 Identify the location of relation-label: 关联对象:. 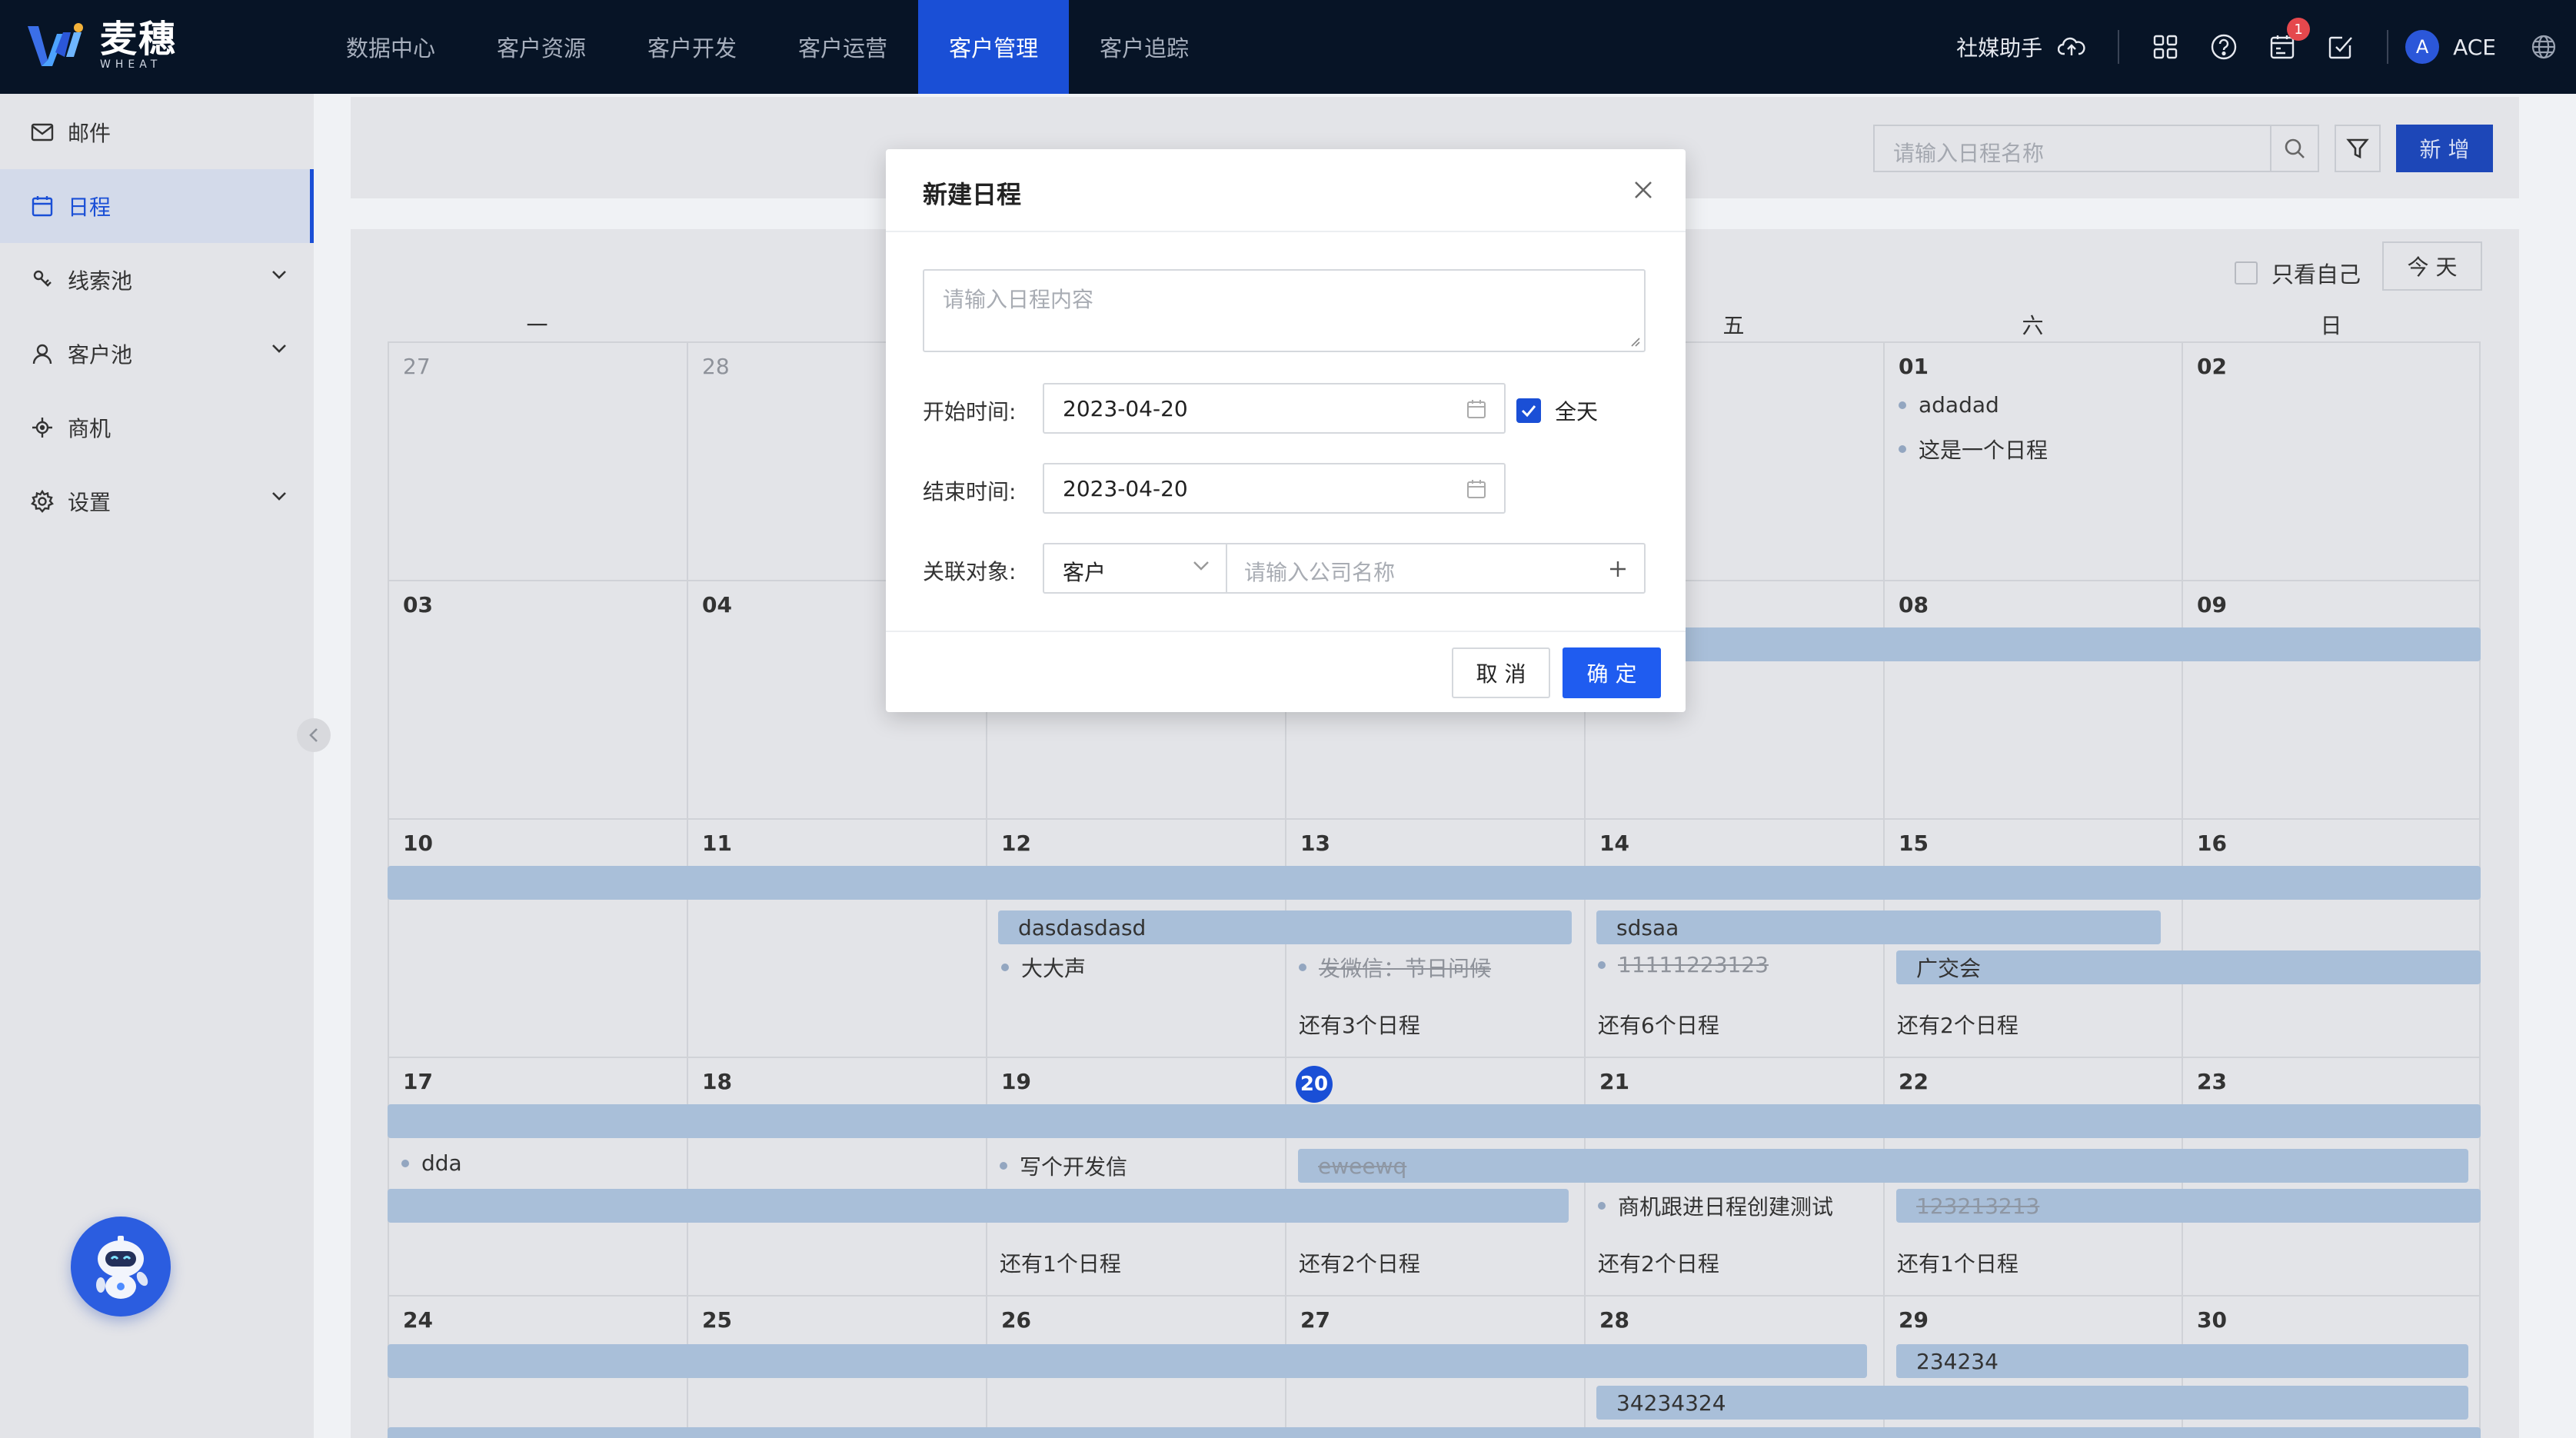
(970, 572).